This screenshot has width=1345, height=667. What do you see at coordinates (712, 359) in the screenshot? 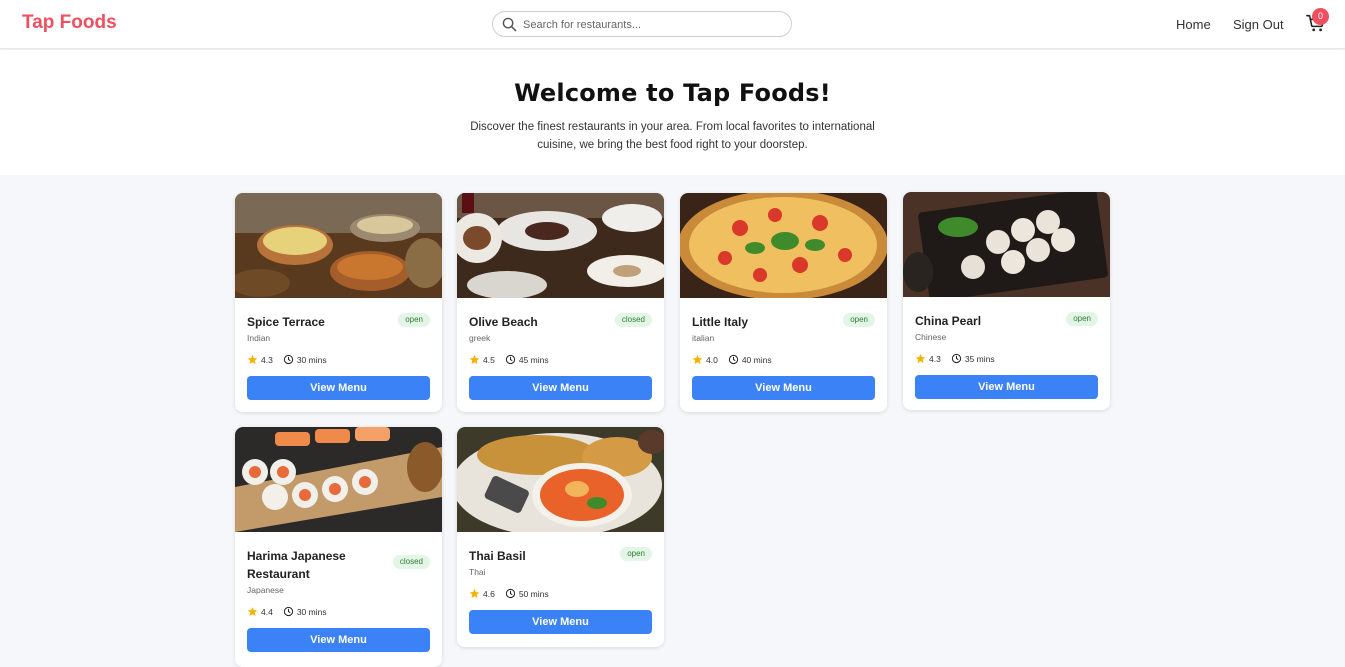
I see `rating-value: 4.0` at bounding box center [712, 359].